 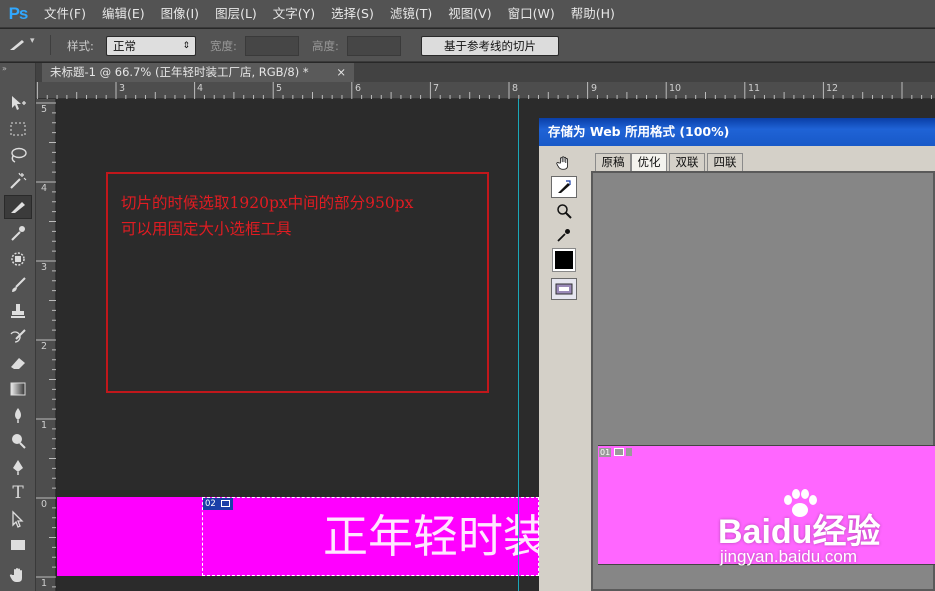 What do you see at coordinates (18, 337) in the screenshot?
I see `history-brush-tool-icon` at bounding box center [18, 337].